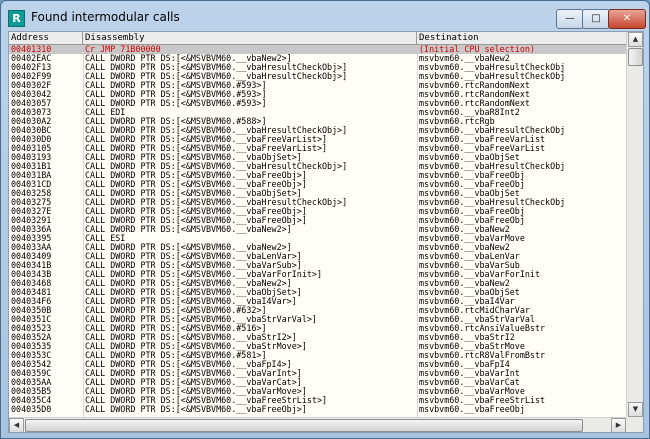 The width and height of the screenshot is (650, 439). What do you see at coordinates (176, 103) in the screenshot?
I see `cell-disassembly: CALL DWORD PTR DS:[<&MSVBVM60.#593>]` at bounding box center [176, 103].